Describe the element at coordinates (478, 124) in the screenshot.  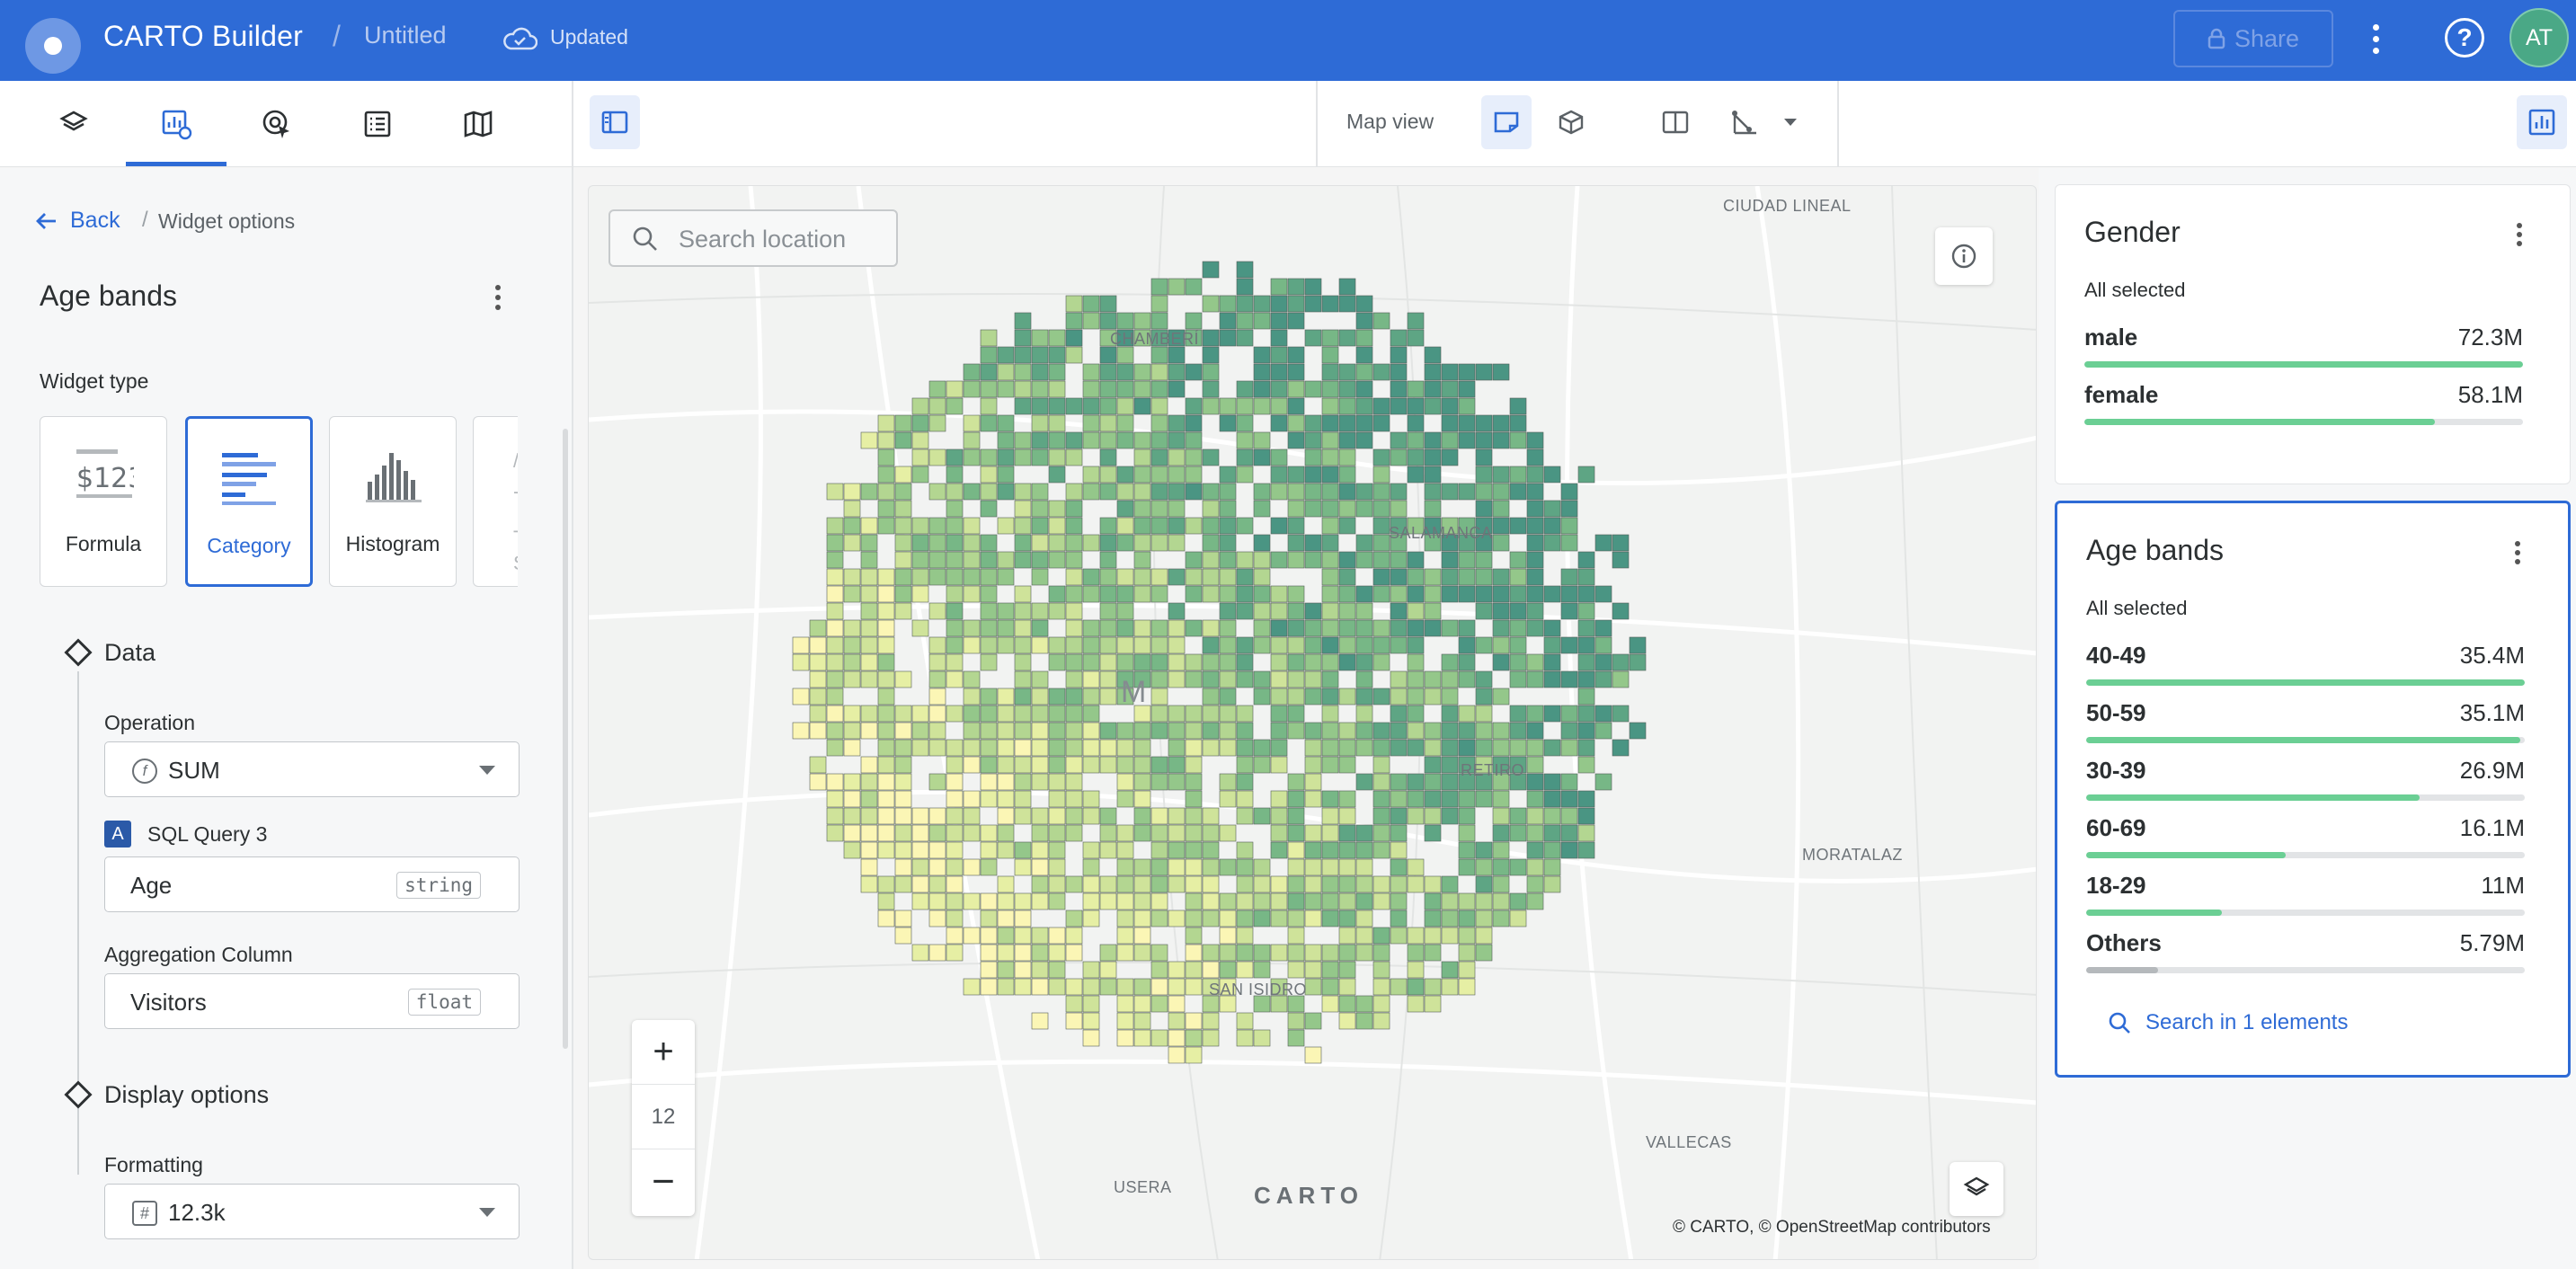
I see `basemap-tab-icon` at that location.